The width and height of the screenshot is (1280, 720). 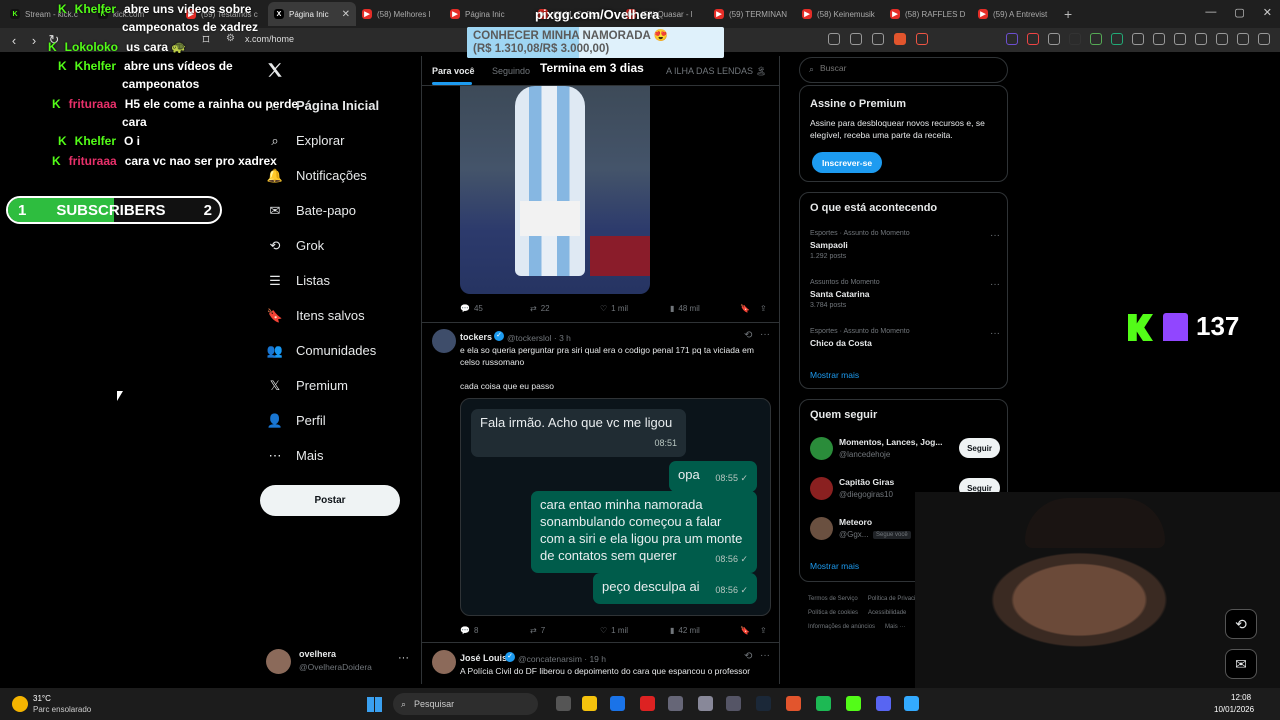 I want to click on leo-icon, so click(x=1222, y=39).